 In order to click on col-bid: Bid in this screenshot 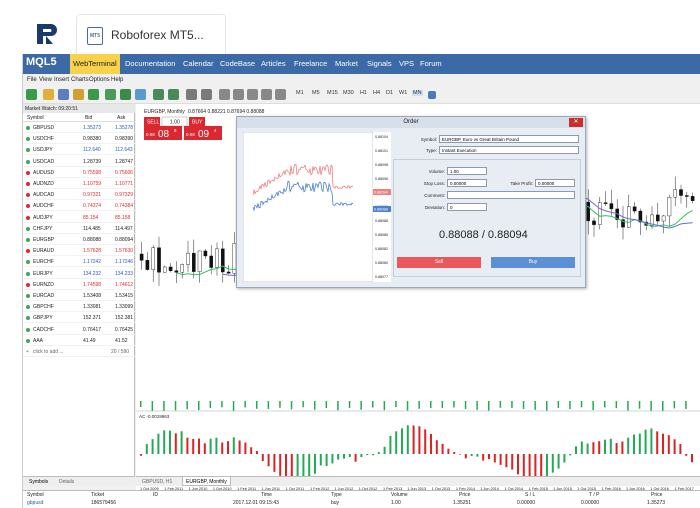, I will do `click(88, 118)`.